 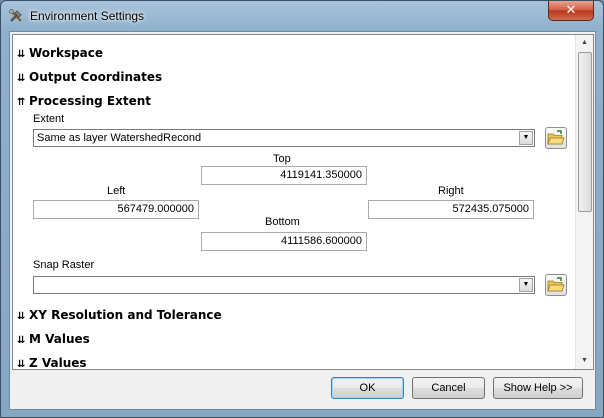 I want to click on section-output-coordinates: ⇊ Output Coordinates, so click(x=89, y=77).